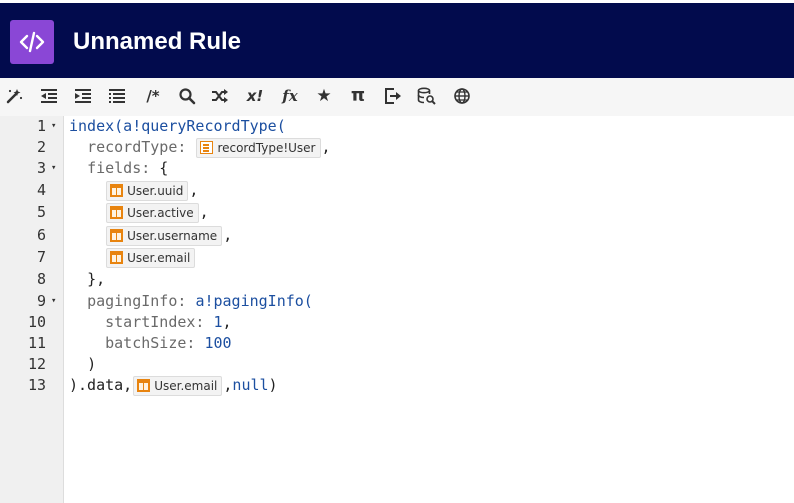 Image resolution: width=794 pixels, height=503 pixels. What do you see at coordinates (397, 301) in the screenshot?
I see `code-line: 9 ▾ pagingInfo: a!pagingInfo(` at bounding box center [397, 301].